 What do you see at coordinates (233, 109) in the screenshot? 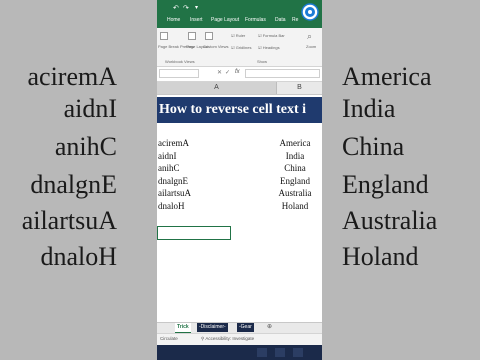
I see `banner-title: How to reverse cell text i` at bounding box center [233, 109].